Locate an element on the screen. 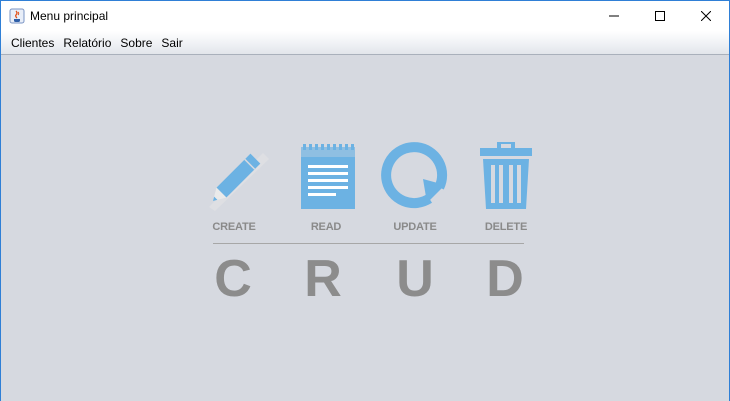  minimize-button is located at coordinates (614, 16).